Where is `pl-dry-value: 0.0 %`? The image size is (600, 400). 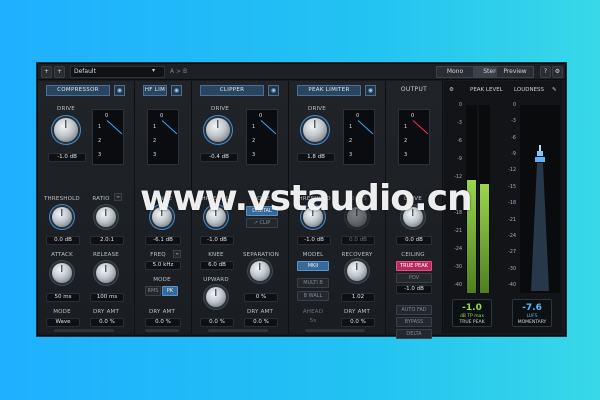 pl-dry-value: 0.0 % is located at coordinates (358, 322).